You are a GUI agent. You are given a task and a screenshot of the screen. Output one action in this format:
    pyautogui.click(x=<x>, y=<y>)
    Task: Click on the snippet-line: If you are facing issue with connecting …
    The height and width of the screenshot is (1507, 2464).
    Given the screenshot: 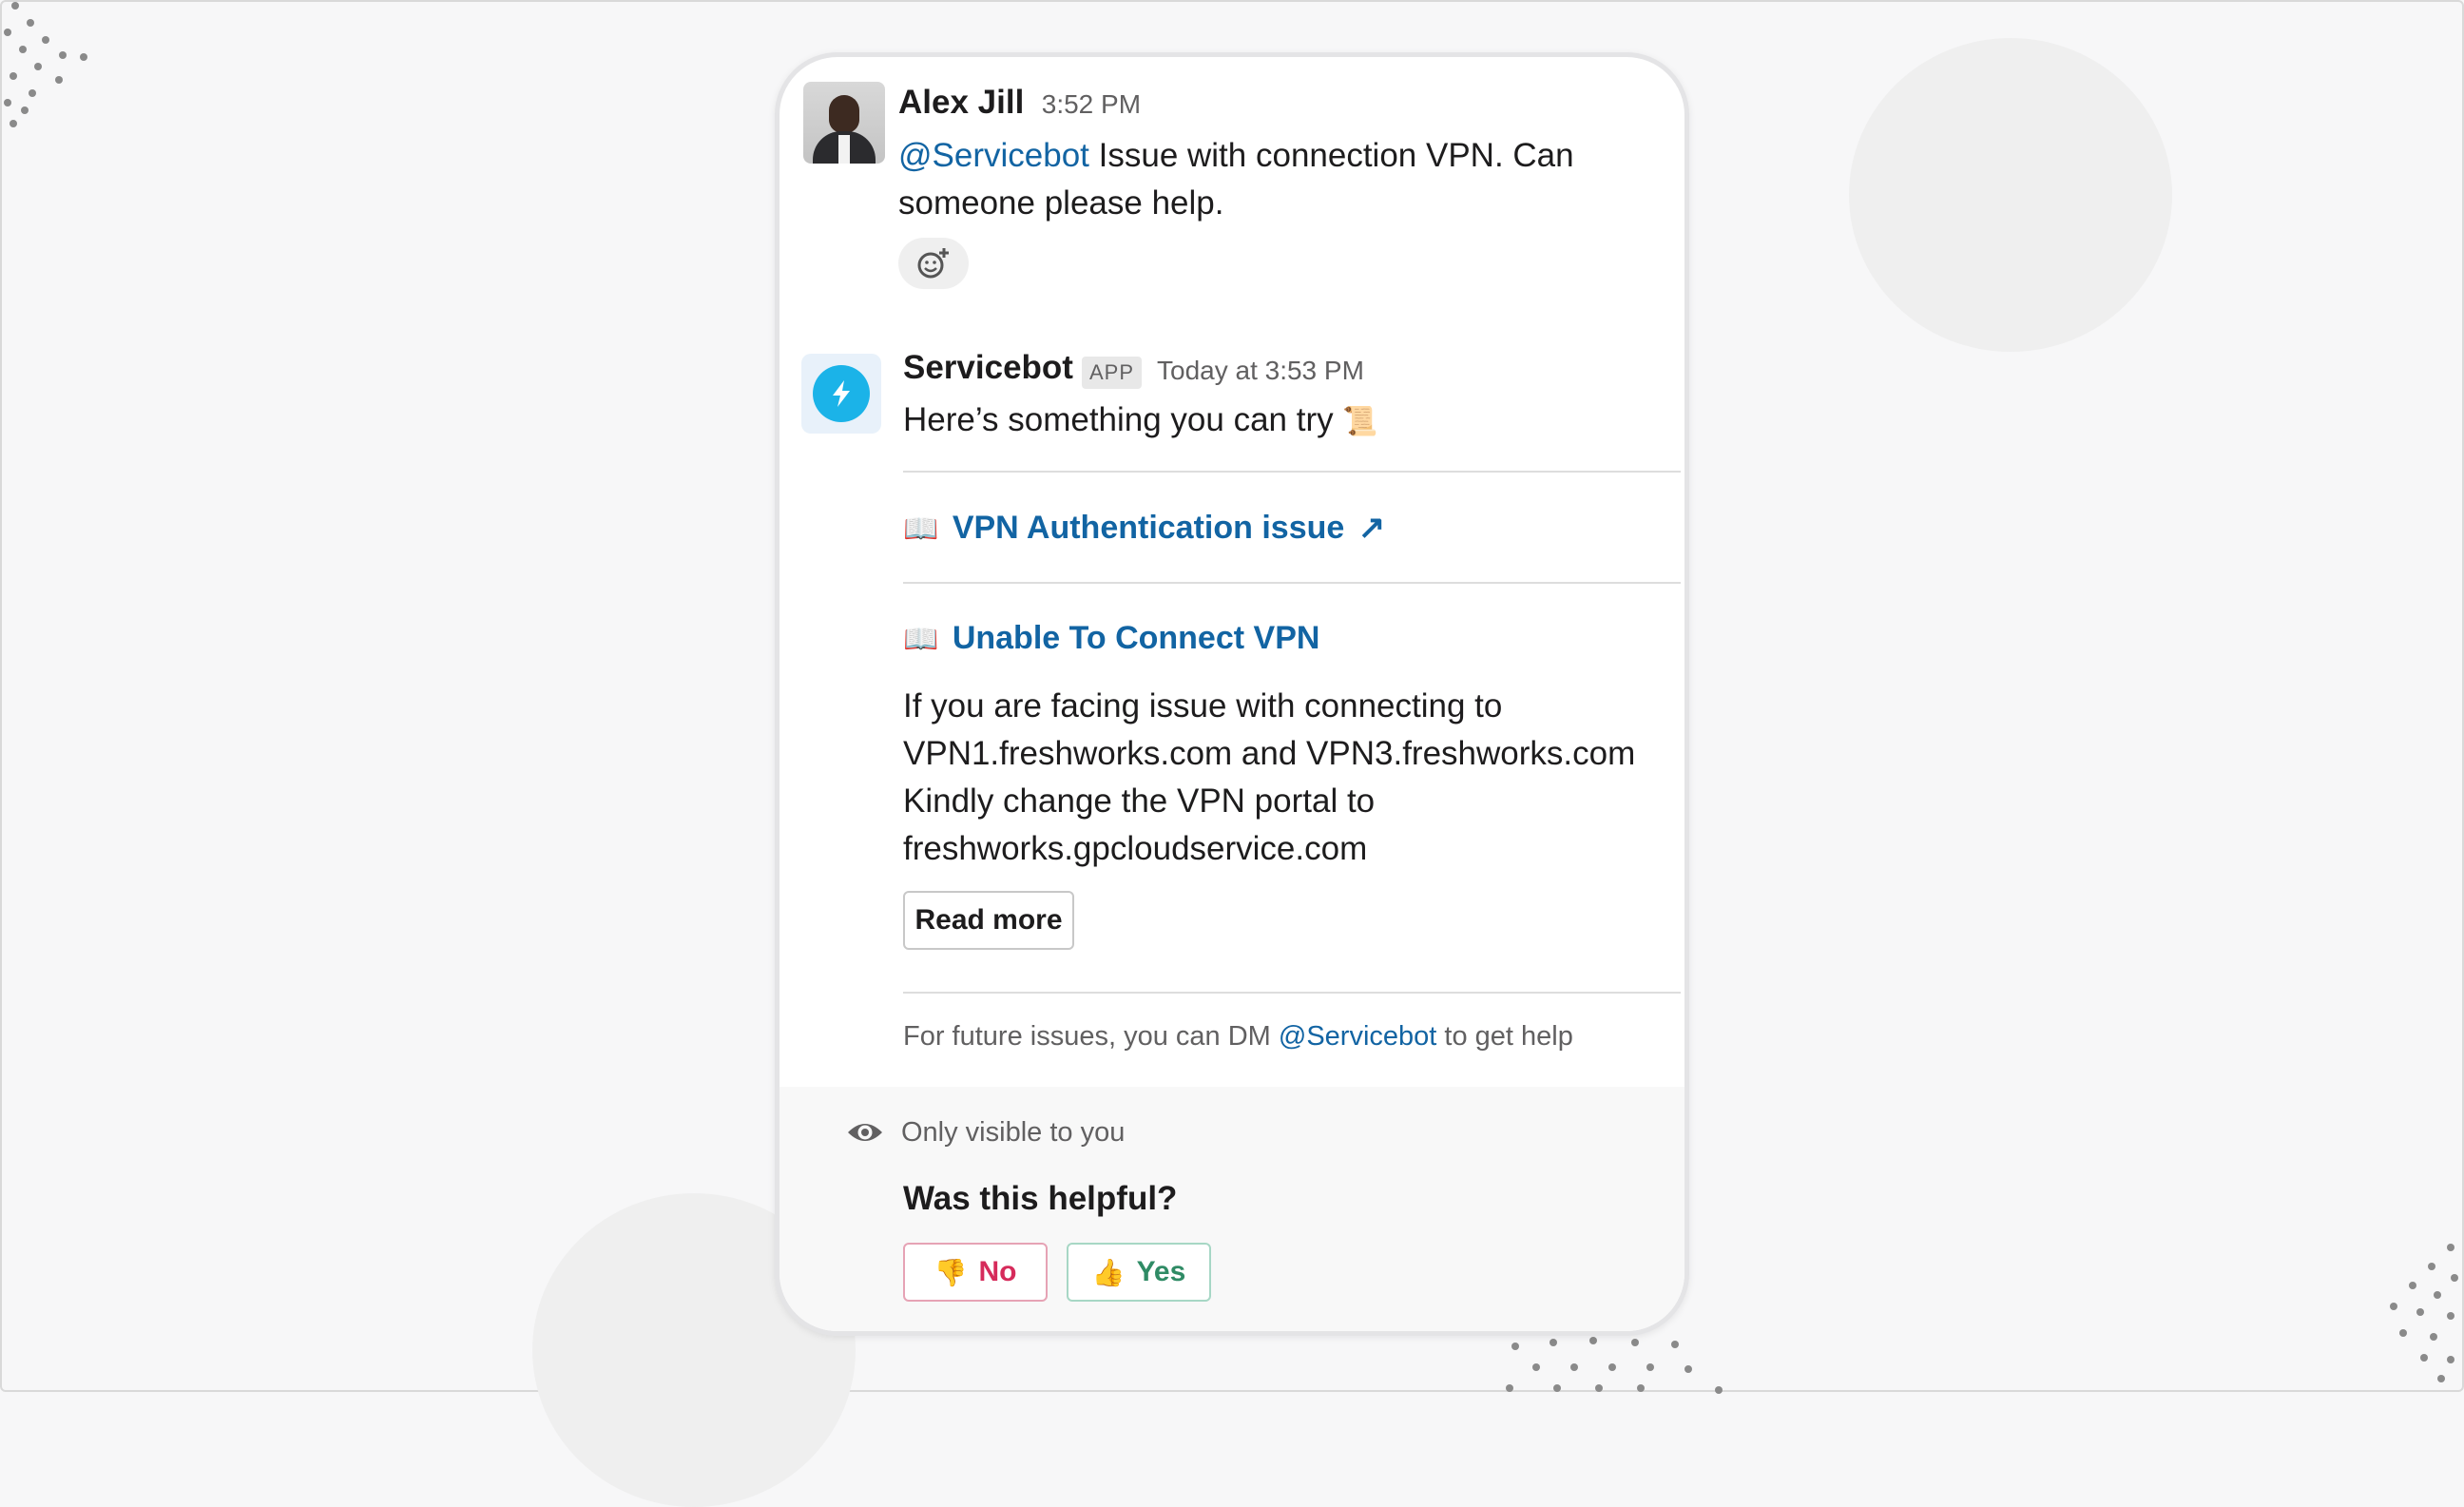 What is the action you would take?
    pyautogui.click(x=1203, y=706)
    